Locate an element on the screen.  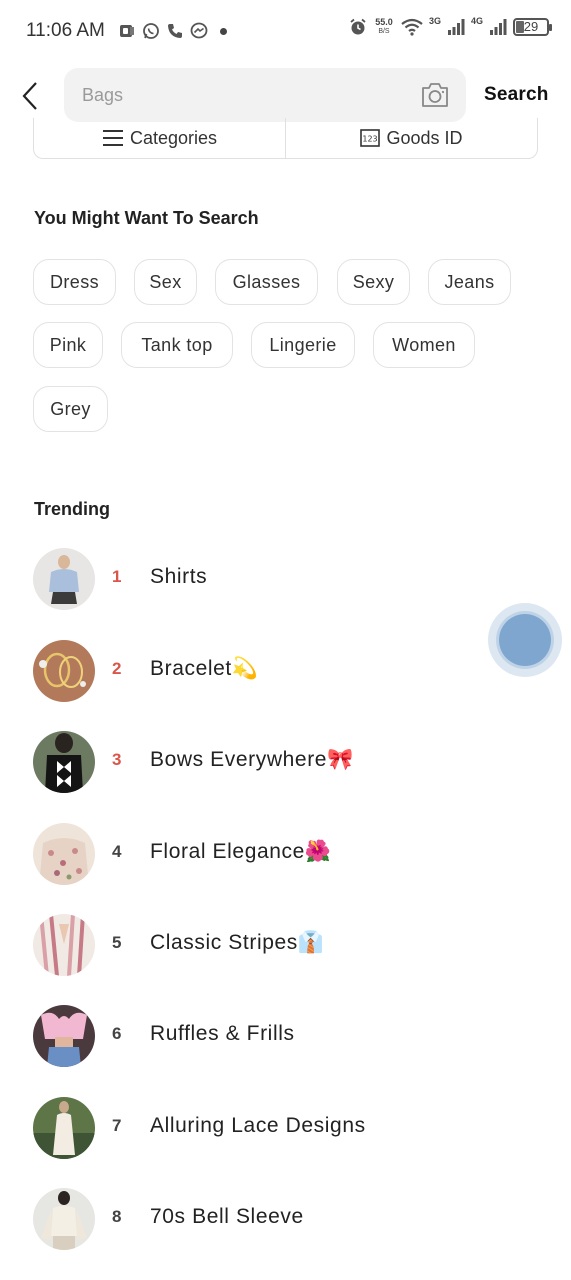
trending-rank: 6 is located at coordinates (117, 1033).